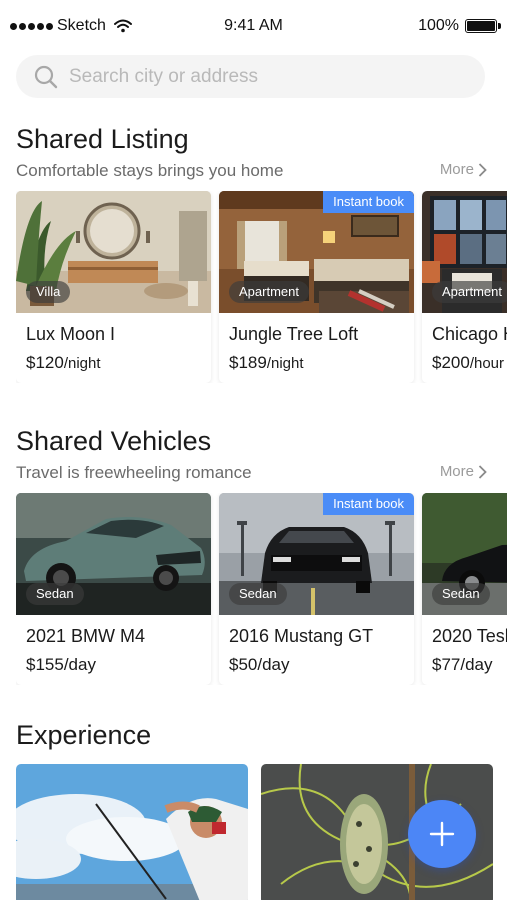 This screenshot has height=900, width=507. I want to click on card-price: $50/day, so click(259, 664).